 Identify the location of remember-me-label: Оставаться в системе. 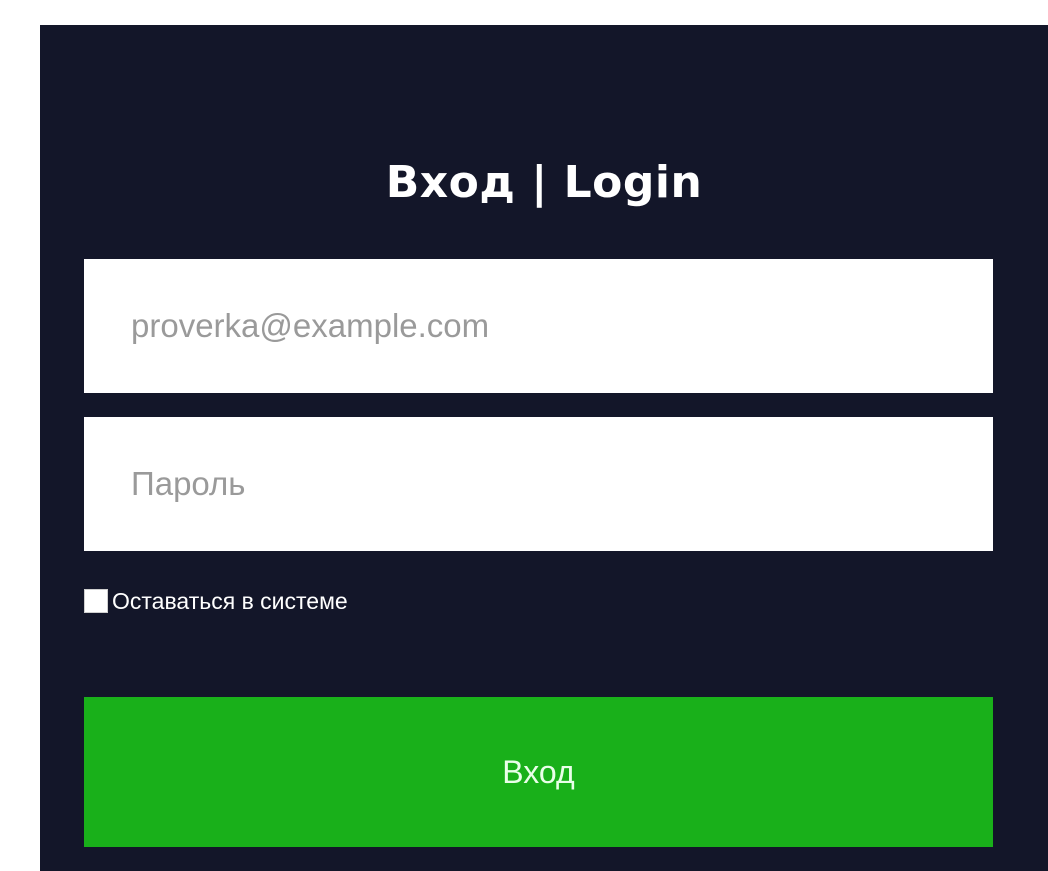
(230, 601).